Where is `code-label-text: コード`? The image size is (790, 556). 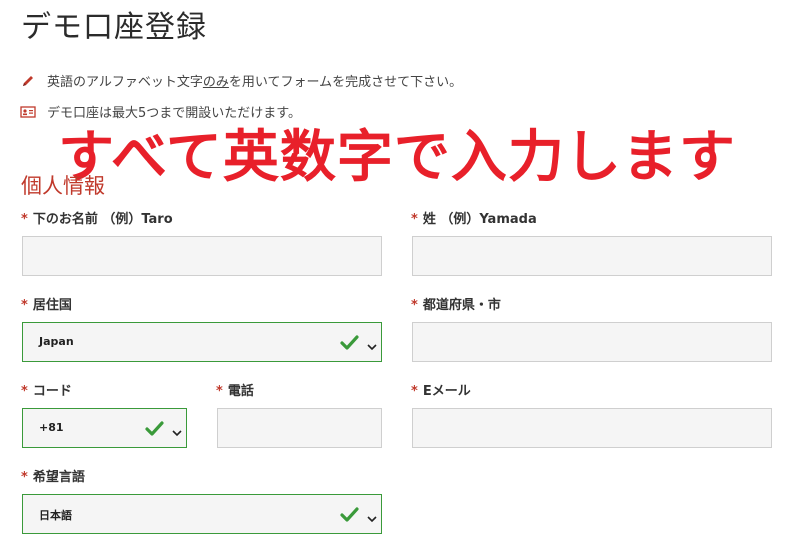 code-label-text: コード is located at coordinates (52, 391).